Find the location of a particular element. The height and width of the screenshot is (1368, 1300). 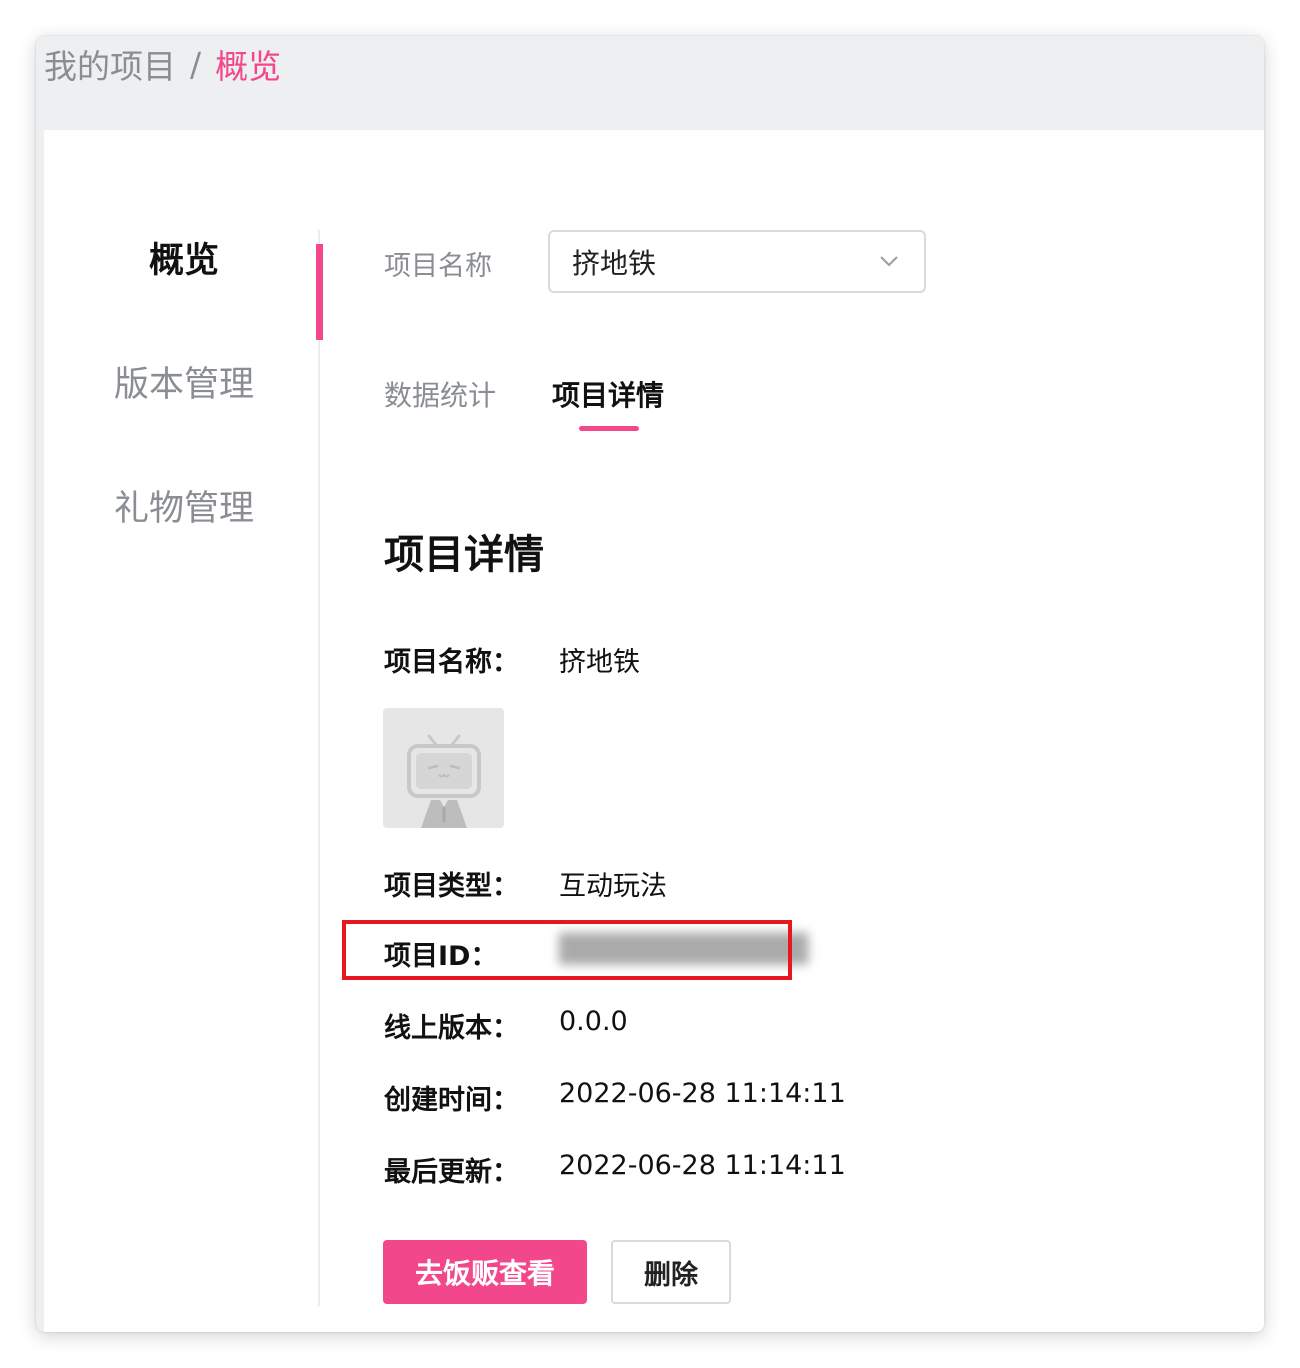

sidebar-item-versions: 版本管理 is located at coordinates (184, 381).